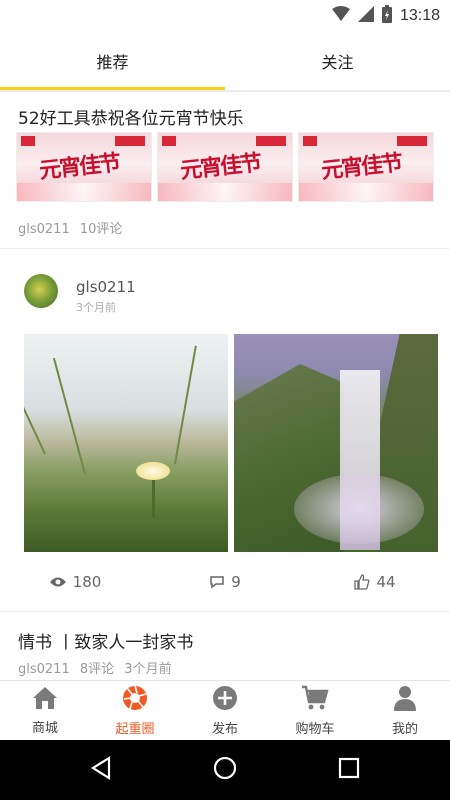 This screenshot has height=800, width=450. I want to click on cart-icon, so click(315, 700).